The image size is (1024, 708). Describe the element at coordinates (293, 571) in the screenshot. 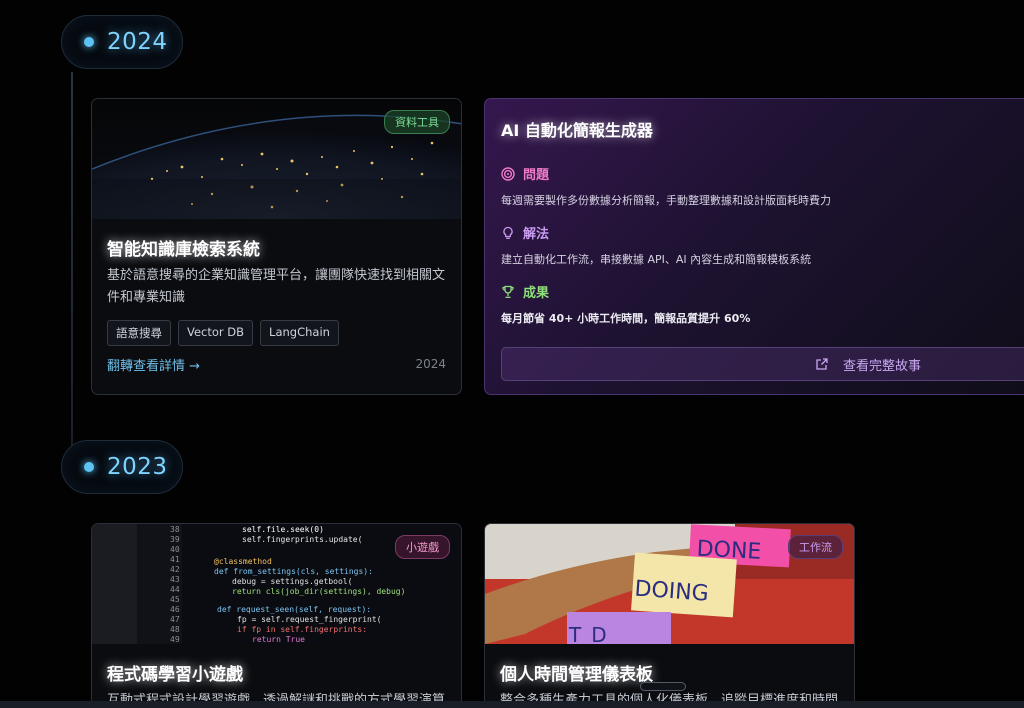

I see `svg-text:def from_settings(cls, setting: def from_settings(cls, settings):` at that location.